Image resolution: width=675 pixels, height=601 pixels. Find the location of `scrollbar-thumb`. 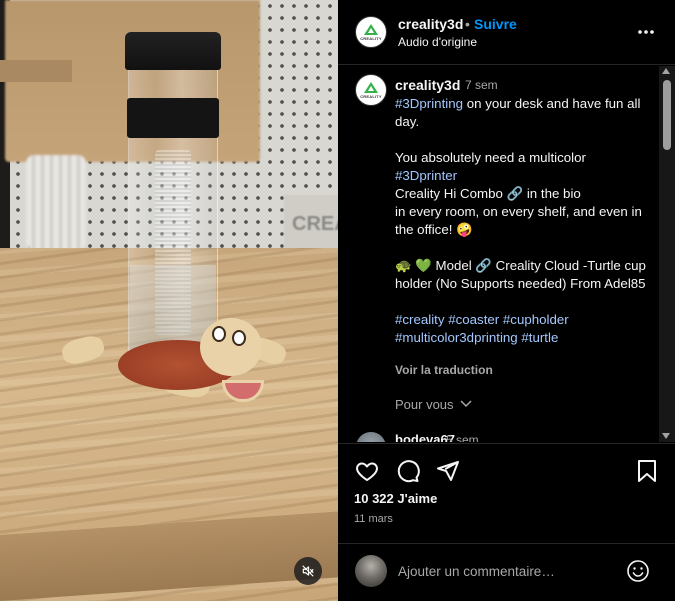

scrollbar-thumb is located at coordinates (667, 115).